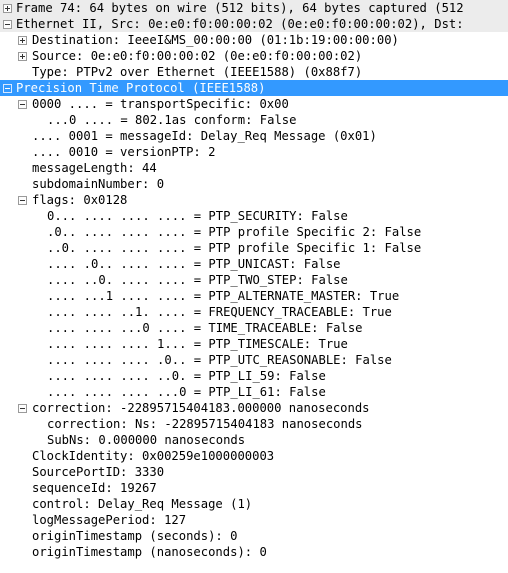 This screenshot has width=508, height=573. I want to click on tree-leaf-8021as-conform: ...0 .... = 802.1as conform: False, so click(254, 120).